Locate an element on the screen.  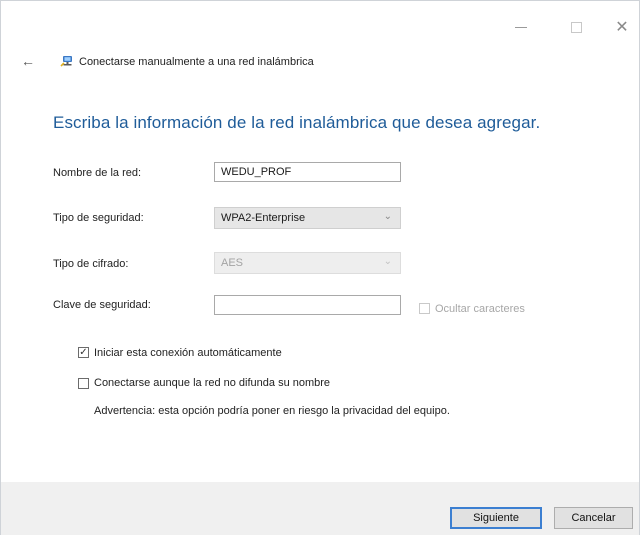
encryption-type-value: AES is located at coordinates (232, 263).